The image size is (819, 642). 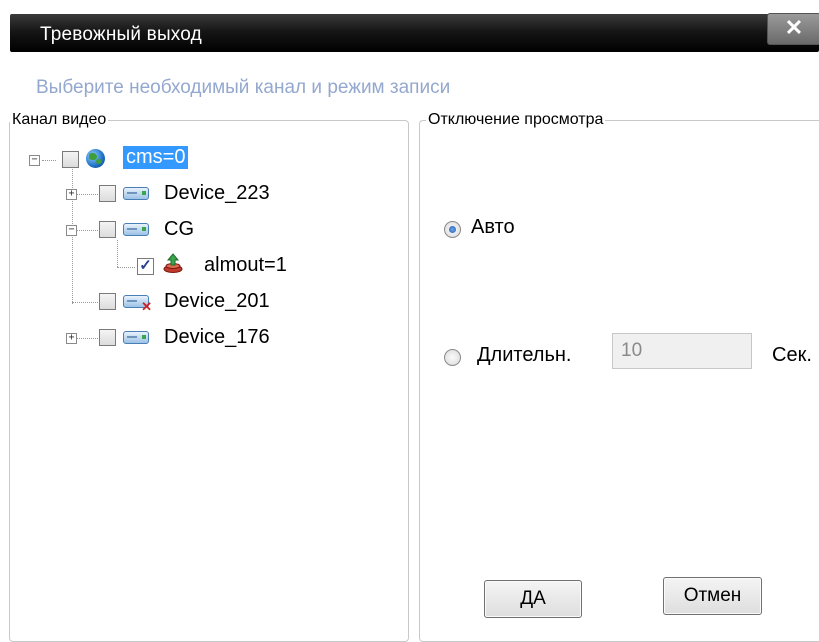 What do you see at coordinates (137, 304) in the screenshot?
I see `device-offline-icon: ✕` at bounding box center [137, 304].